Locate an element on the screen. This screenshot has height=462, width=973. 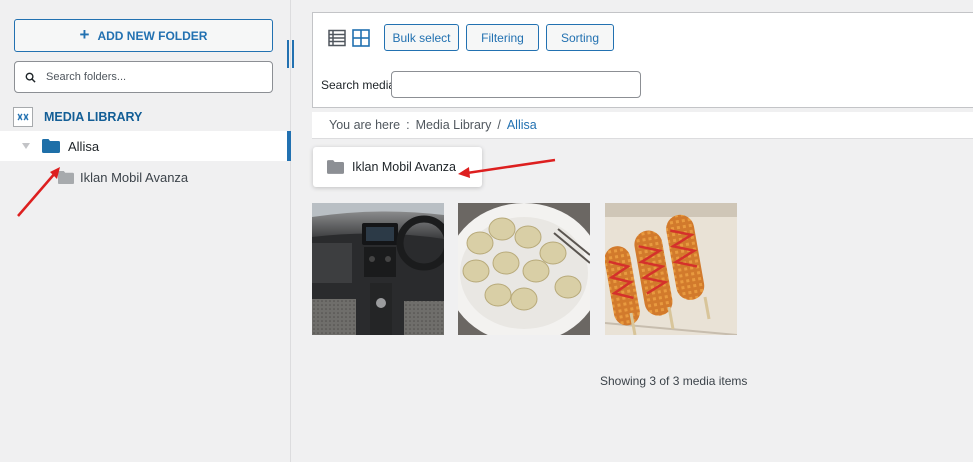
media-library-label: MEDIA LIBRARY is located at coordinates (93, 117).